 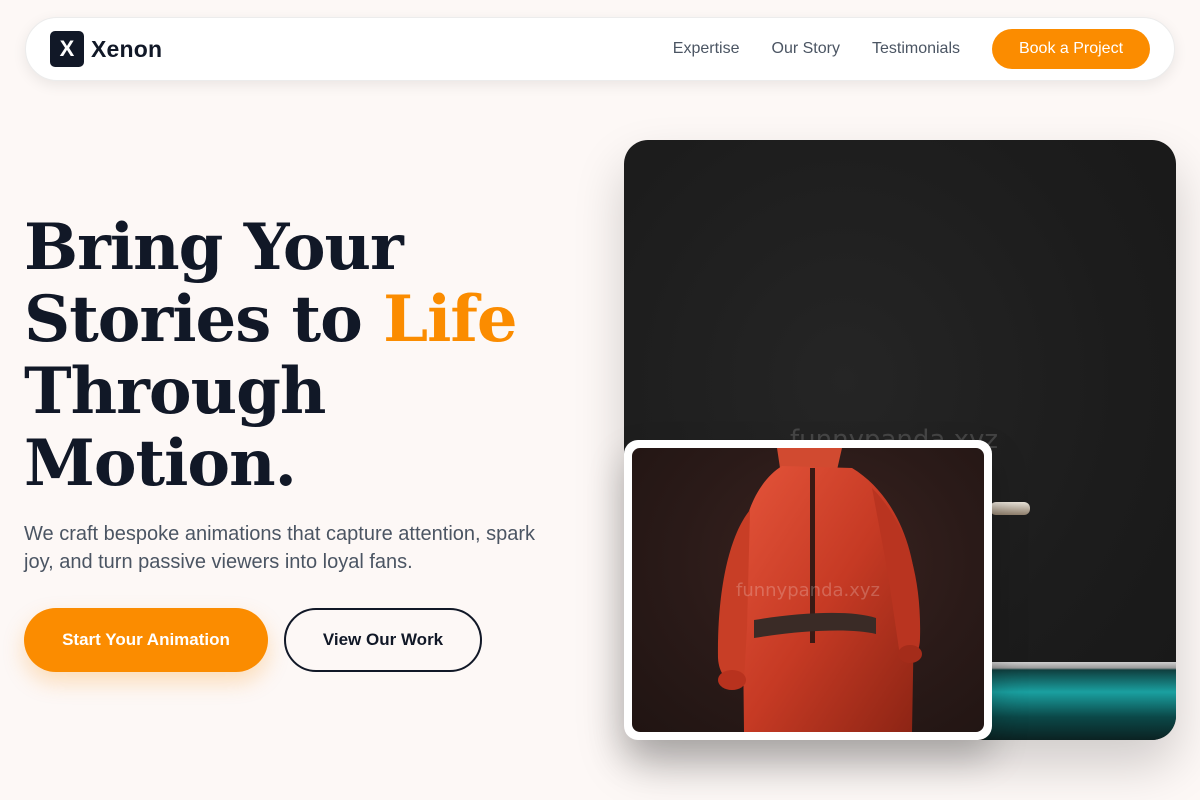 I want to click on nav-link-our-story: Our Story, so click(x=806, y=49).